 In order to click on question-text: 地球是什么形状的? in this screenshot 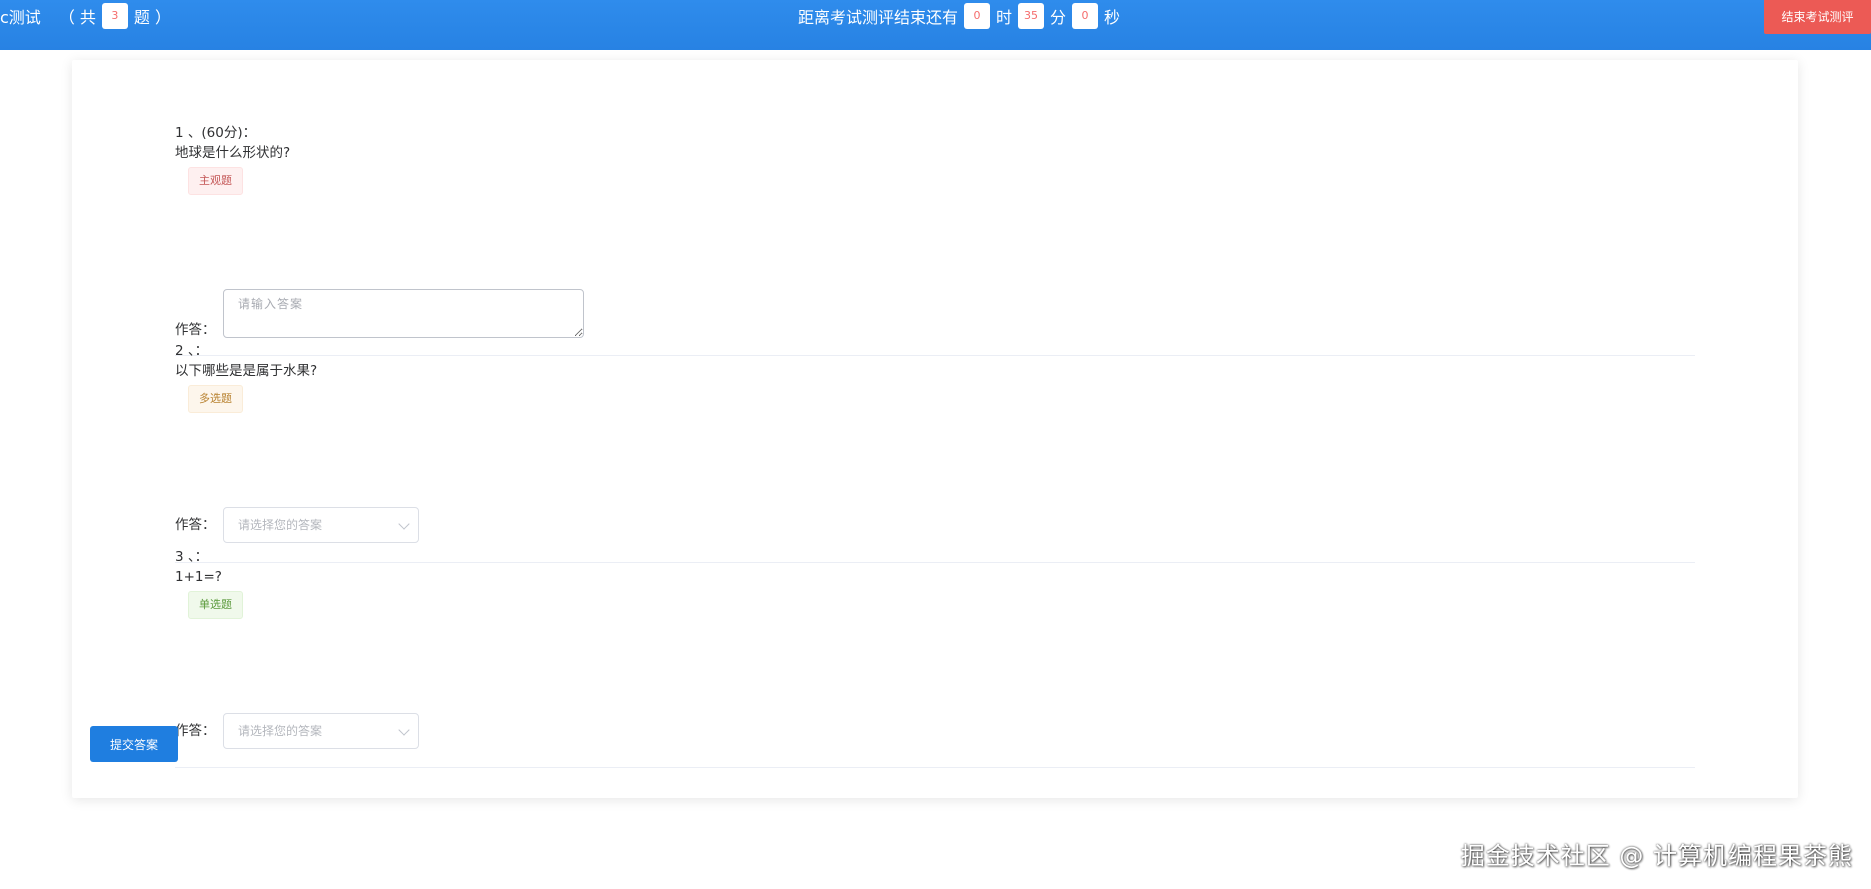, I will do `click(233, 153)`.